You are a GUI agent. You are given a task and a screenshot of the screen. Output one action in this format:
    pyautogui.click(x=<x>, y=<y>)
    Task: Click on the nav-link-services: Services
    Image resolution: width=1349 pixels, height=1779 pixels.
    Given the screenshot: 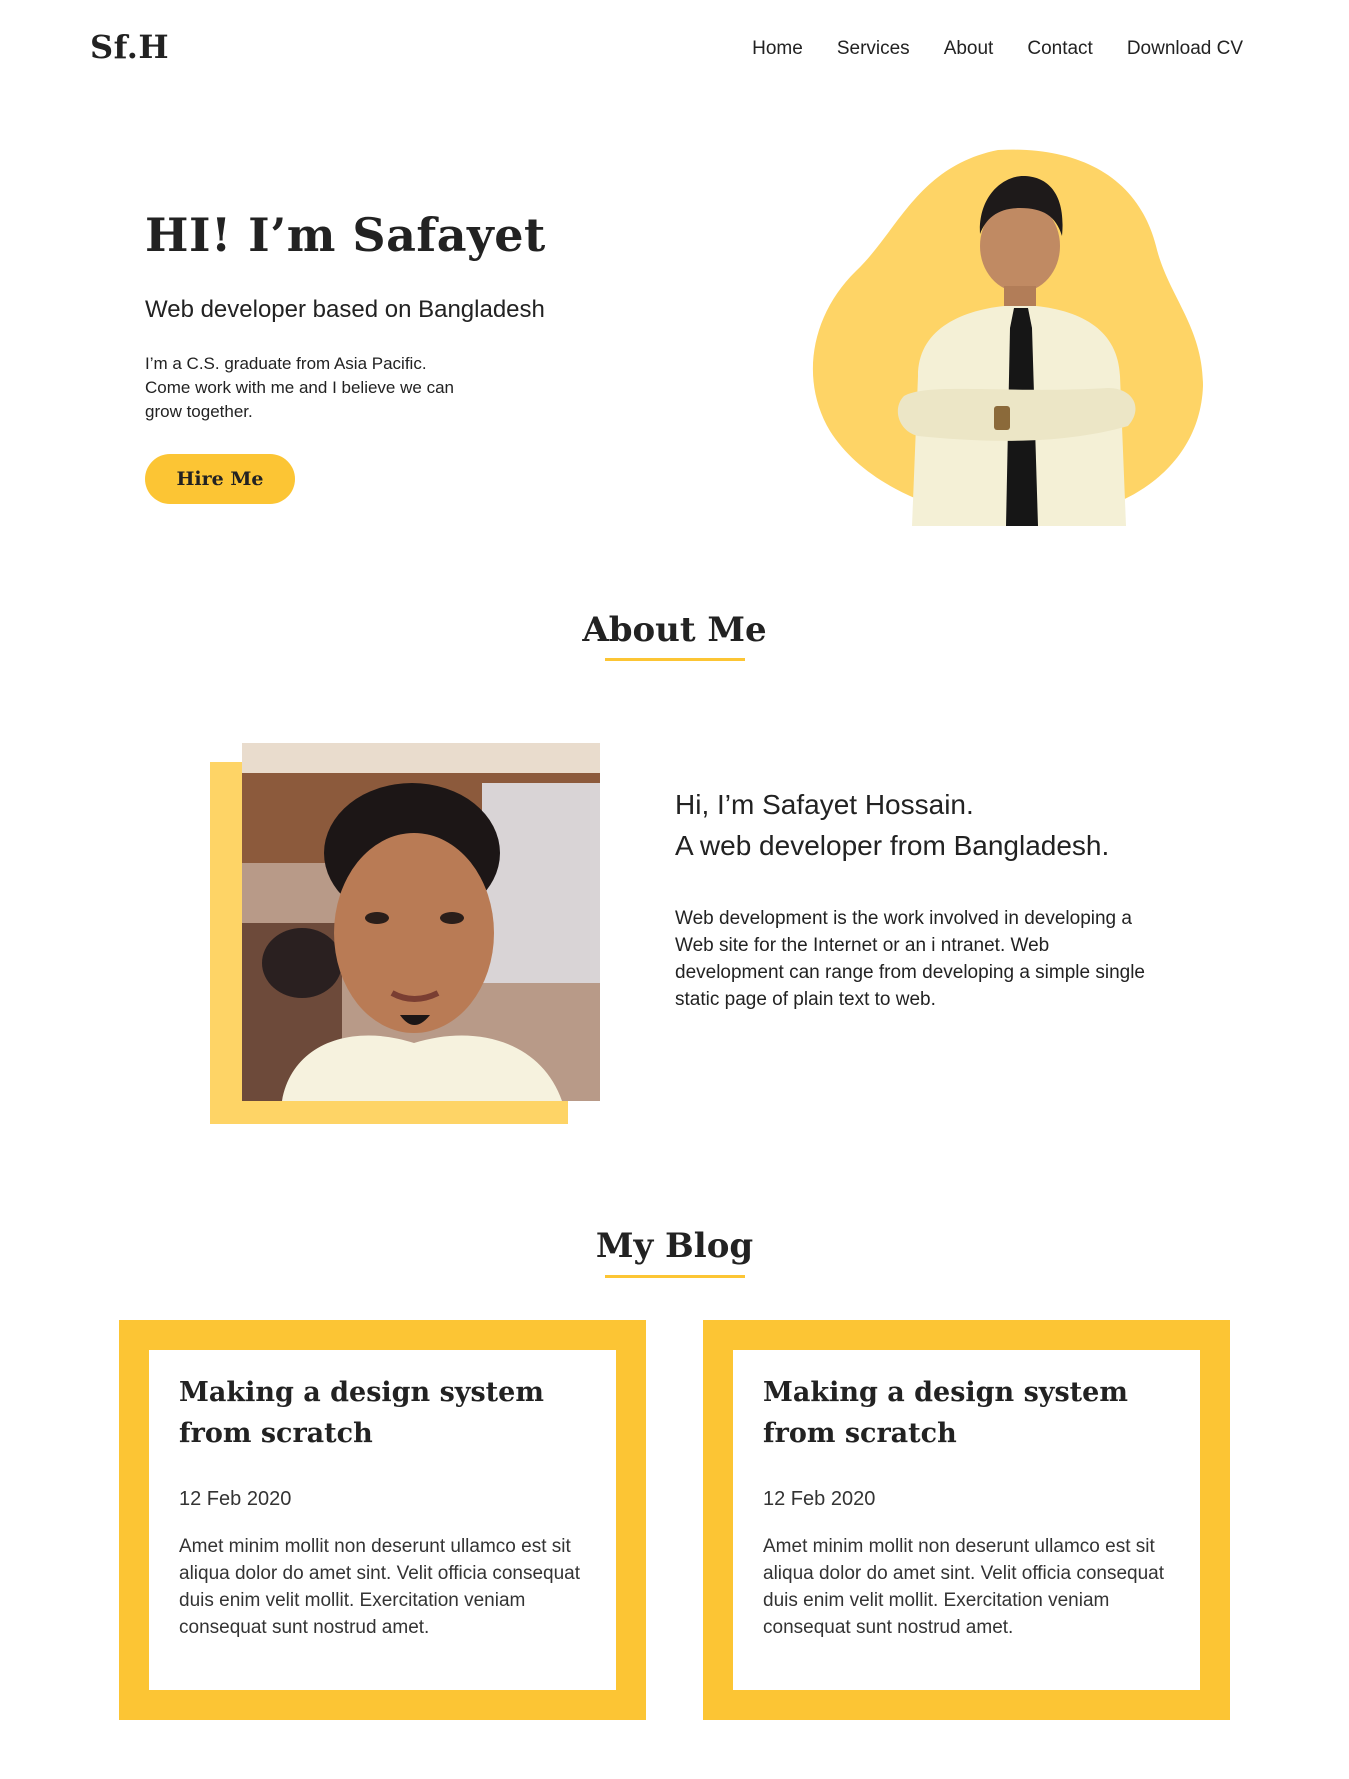 What is the action you would take?
    pyautogui.click(x=873, y=49)
    